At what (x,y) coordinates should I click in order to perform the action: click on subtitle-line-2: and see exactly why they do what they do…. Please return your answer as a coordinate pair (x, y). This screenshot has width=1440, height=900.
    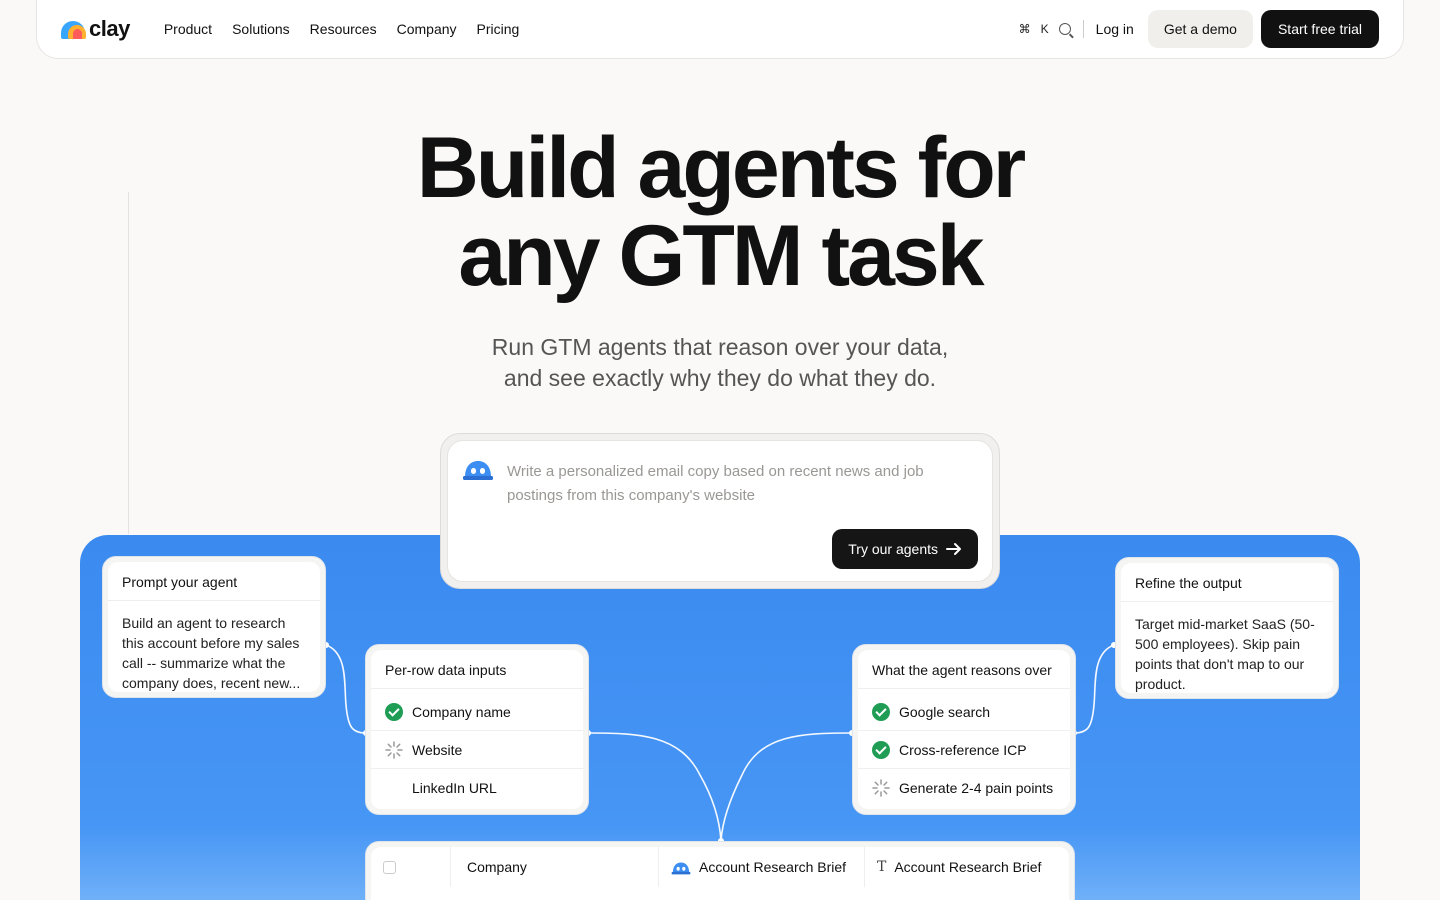
    Looking at the image, I should click on (720, 378).